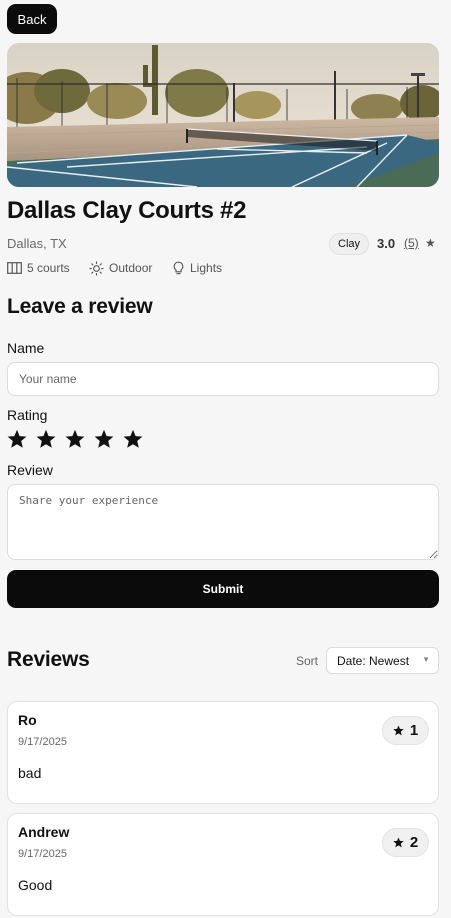 The image size is (451, 918). What do you see at coordinates (37, 243) in the screenshot?
I see `court-location: Dallas, TX` at bounding box center [37, 243].